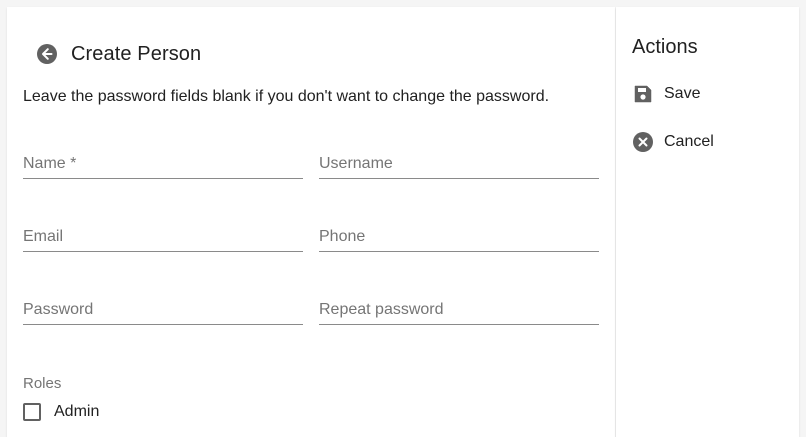 This screenshot has height=437, width=806. I want to click on form-header: Create Person, so click(118, 54).